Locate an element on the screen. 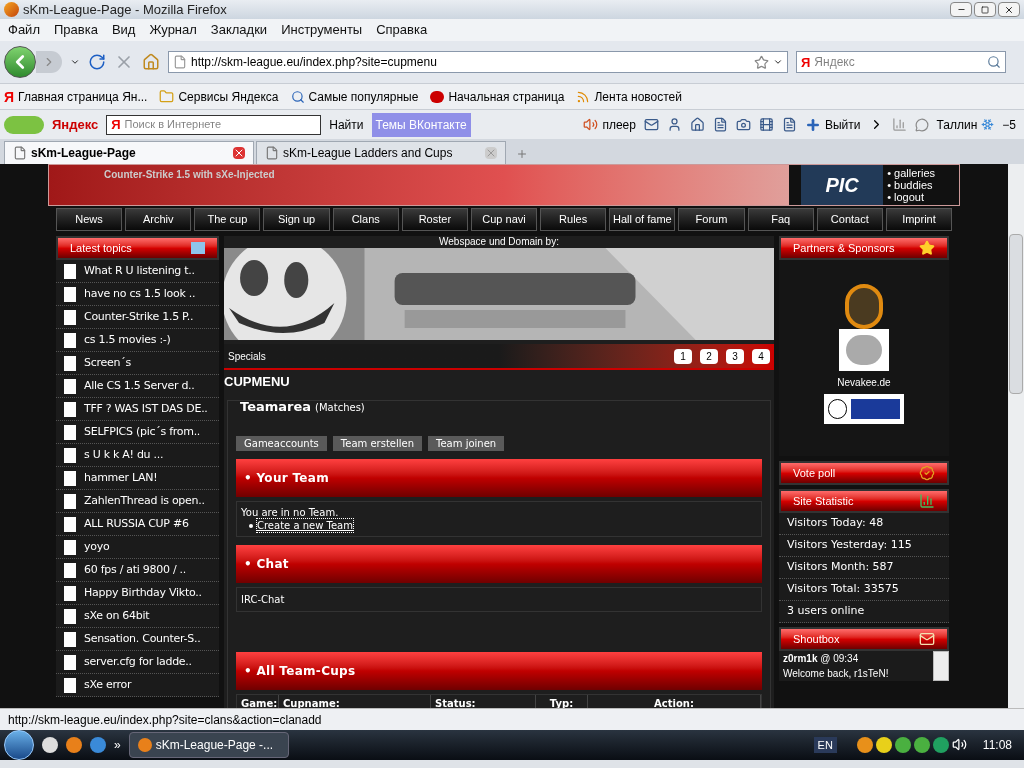 Image resolution: width=1024 pixels, height=768 pixels. speaker-icon is located at coordinates (591, 124).